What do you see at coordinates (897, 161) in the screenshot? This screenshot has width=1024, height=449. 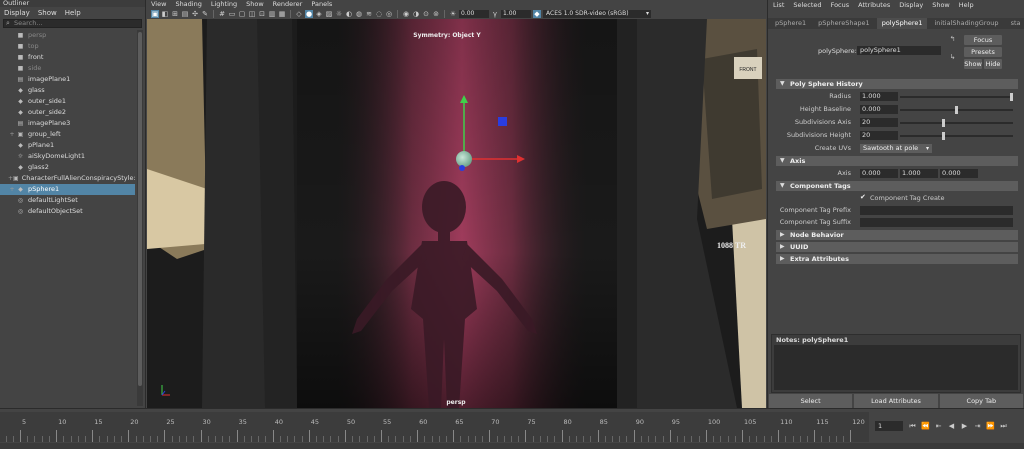 I see `section-axis: ▼ Axis` at bounding box center [897, 161].